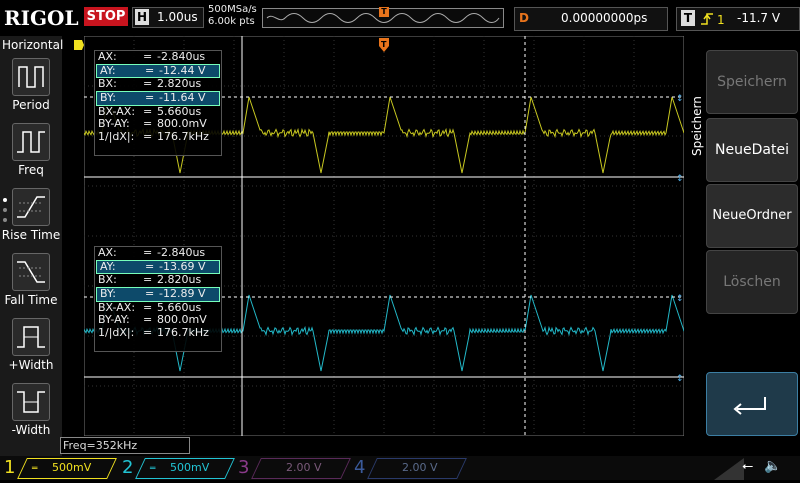 The width and height of the screenshot is (800, 483). What do you see at coordinates (31, 105) in the screenshot?
I see `measure-period-label: Period` at bounding box center [31, 105].